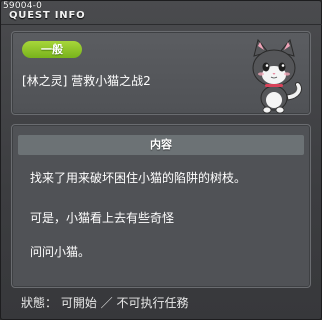  I want to click on content-header: 内容, so click(161, 145).